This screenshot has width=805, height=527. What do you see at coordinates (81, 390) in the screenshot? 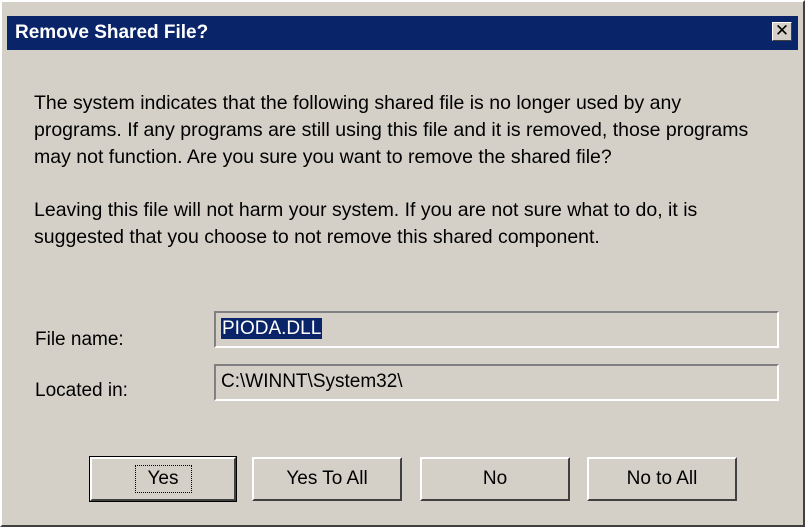
I see `located-in-label: Located in:` at bounding box center [81, 390].